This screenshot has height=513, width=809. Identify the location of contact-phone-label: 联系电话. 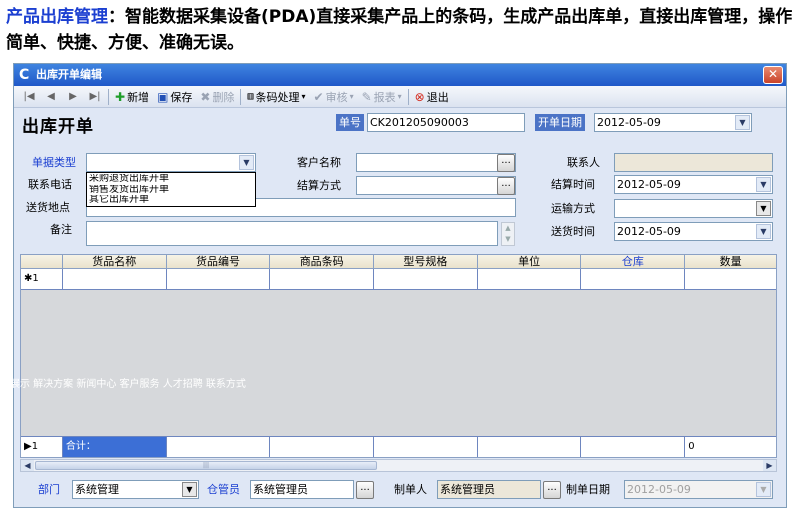
(50, 184).